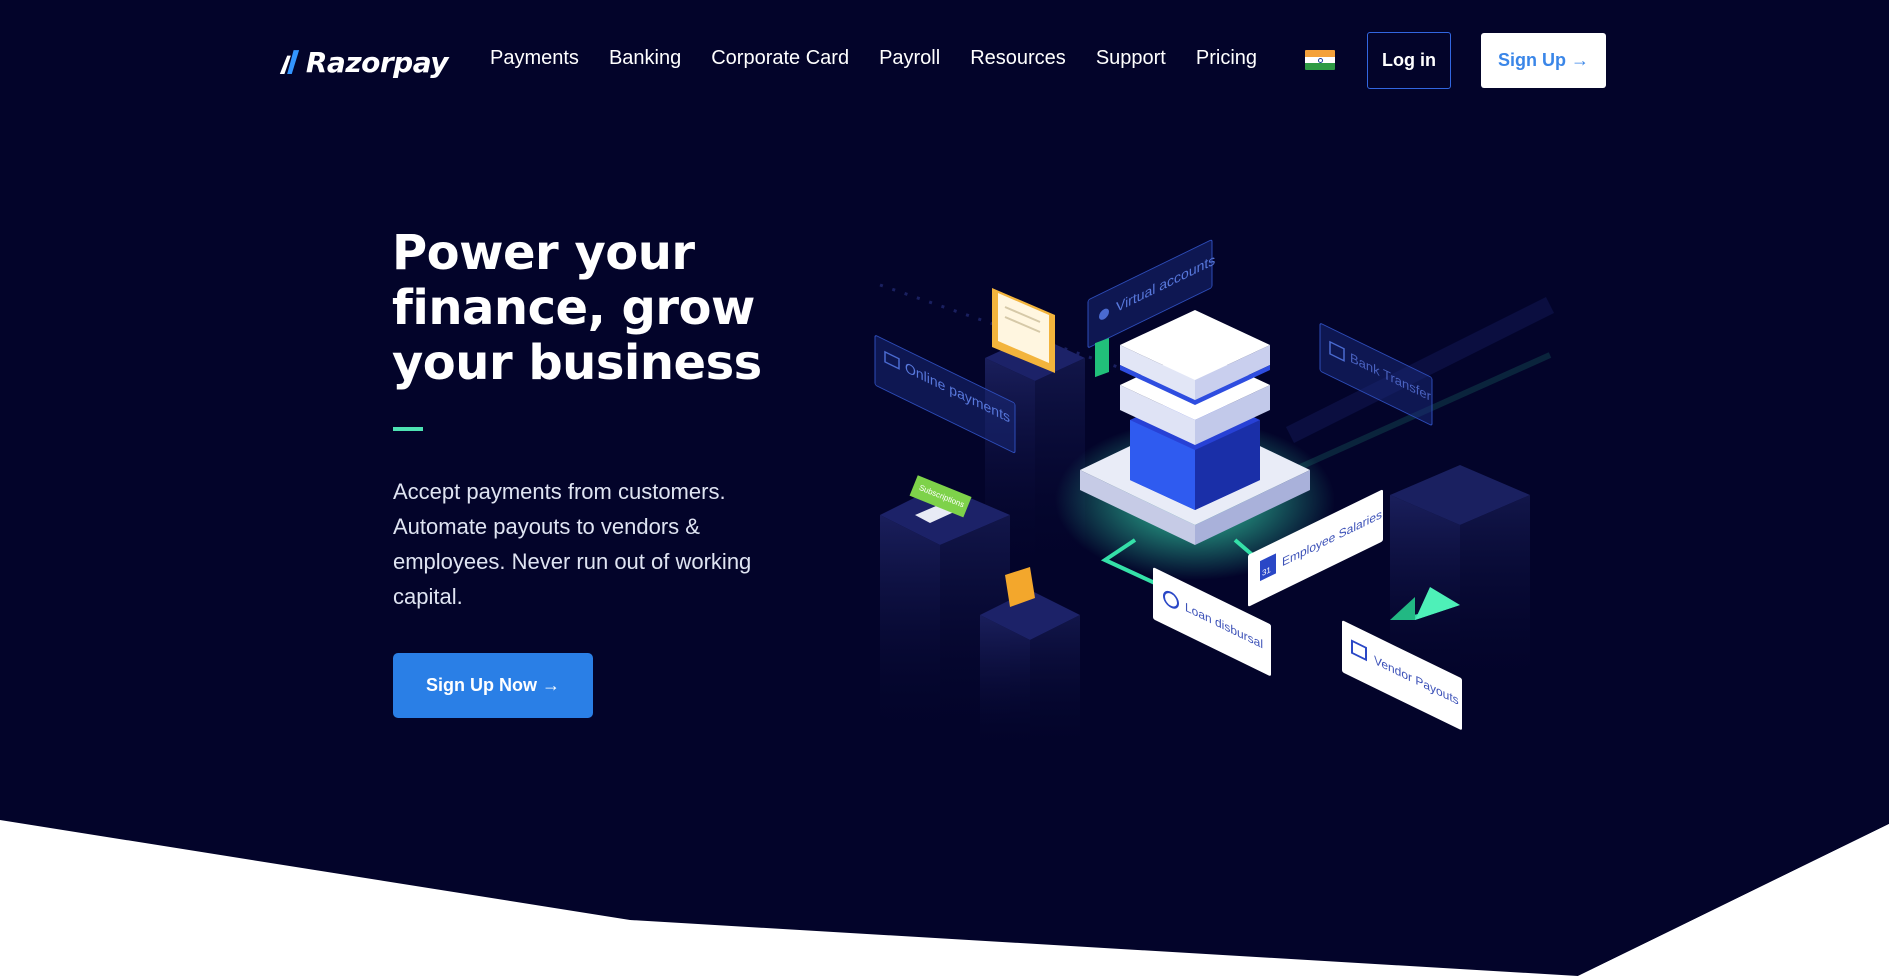 The height and width of the screenshot is (976, 1889). What do you see at coordinates (543, 253) in the screenshot?
I see `headline-line: Power your` at bounding box center [543, 253].